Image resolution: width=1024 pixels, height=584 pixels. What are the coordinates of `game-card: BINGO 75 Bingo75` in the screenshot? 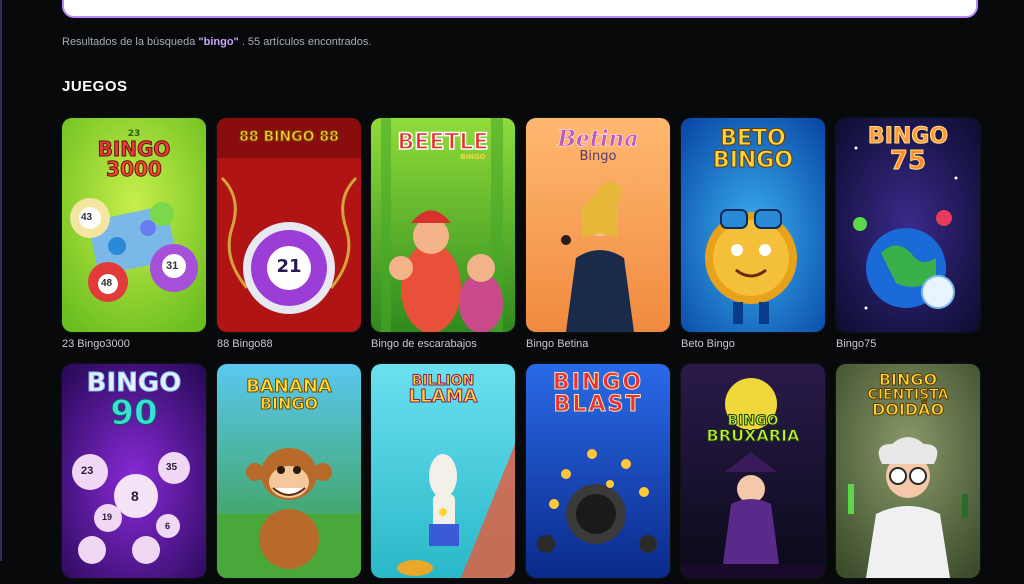 It's located at (908, 234).